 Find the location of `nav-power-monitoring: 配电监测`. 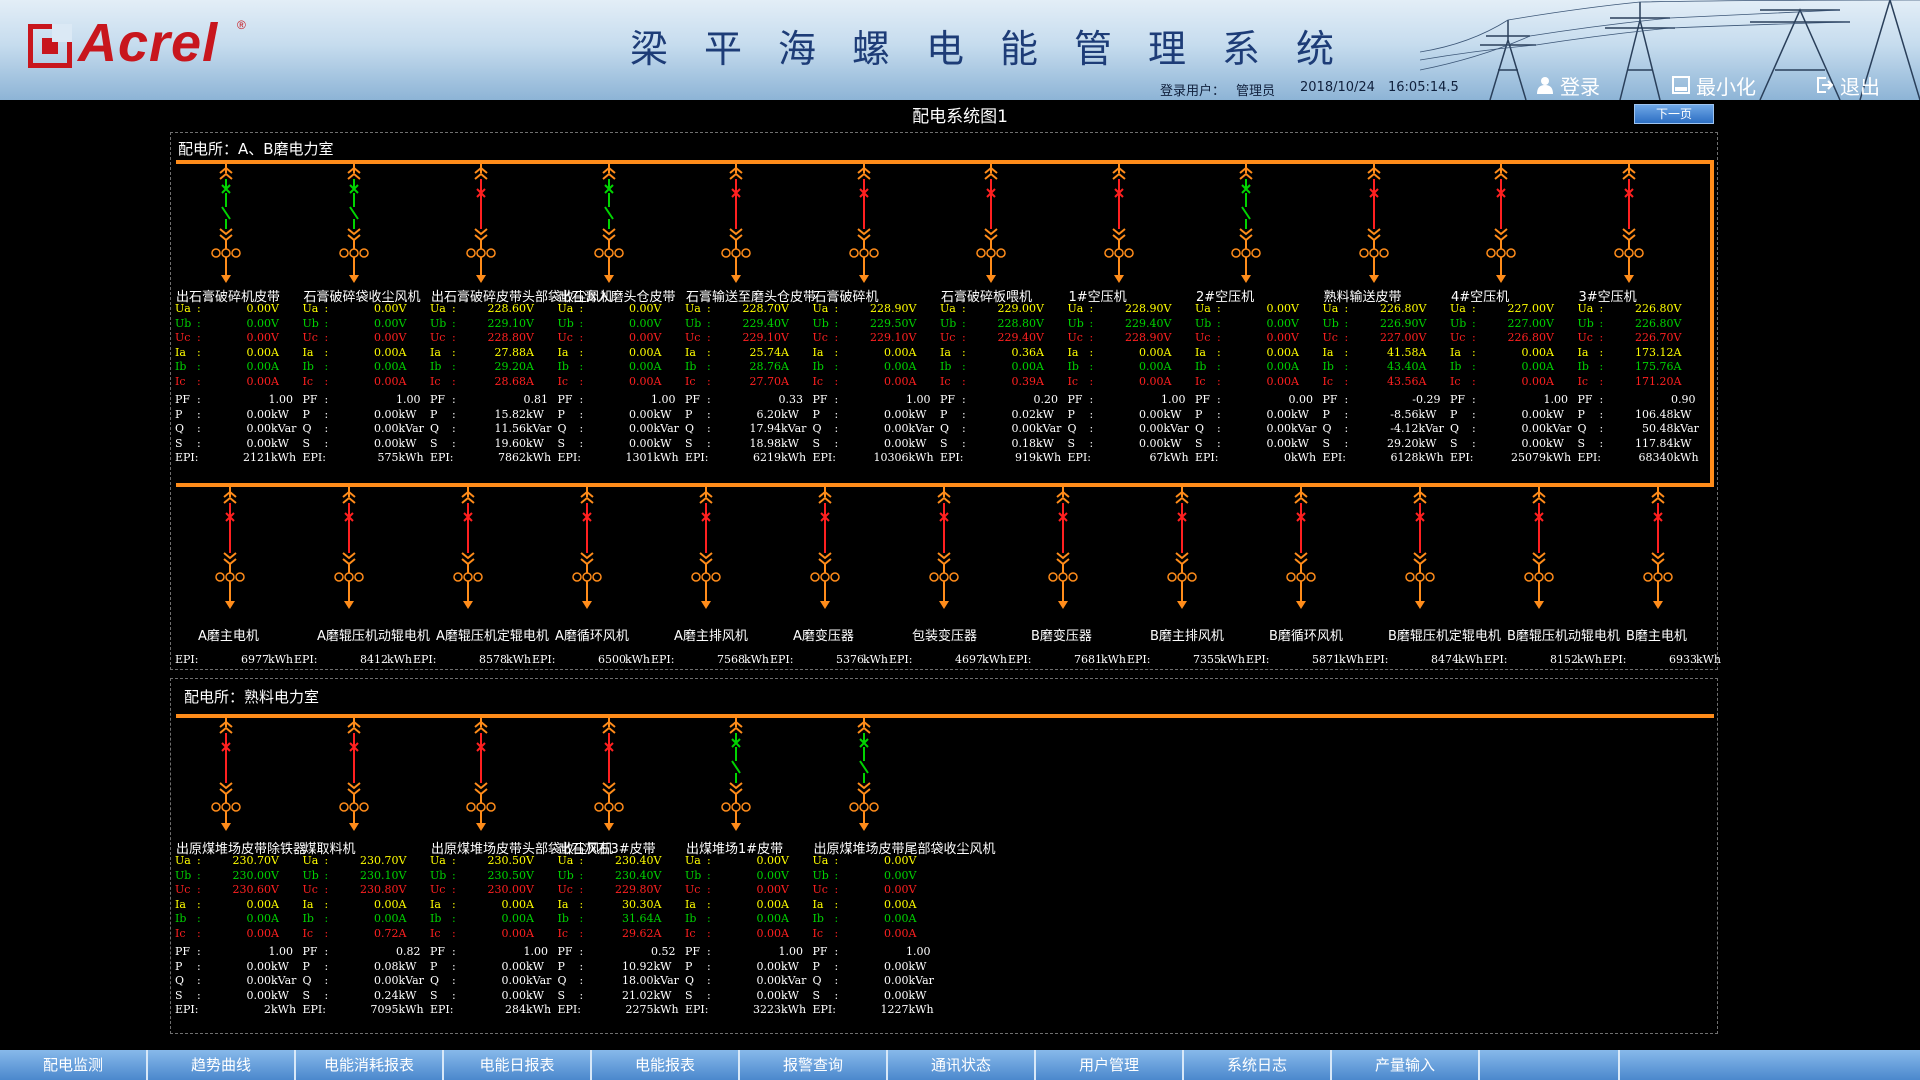

nav-power-monitoring: 配电监测 is located at coordinates (74, 1065).